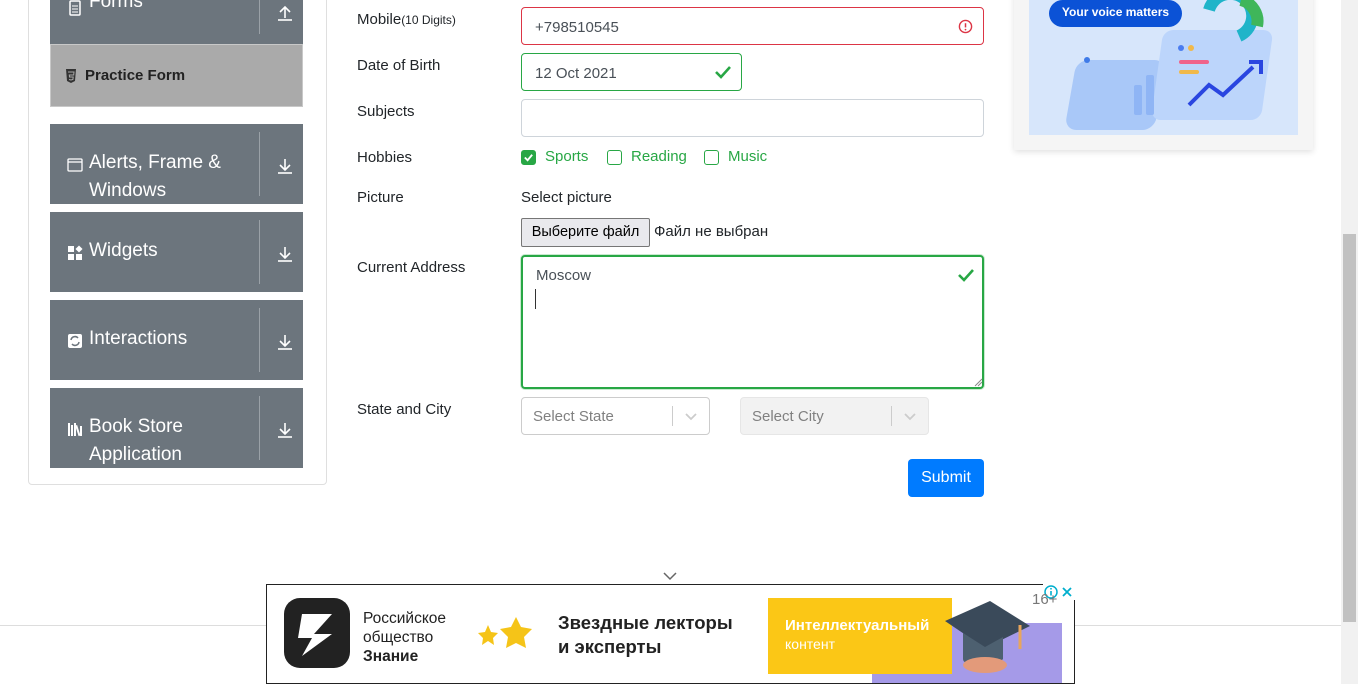 The width and height of the screenshot is (1358, 684). What do you see at coordinates (385, 157) in the screenshot?
I see `hobbies-label: Hobbies` at bounding box center [385, 157].